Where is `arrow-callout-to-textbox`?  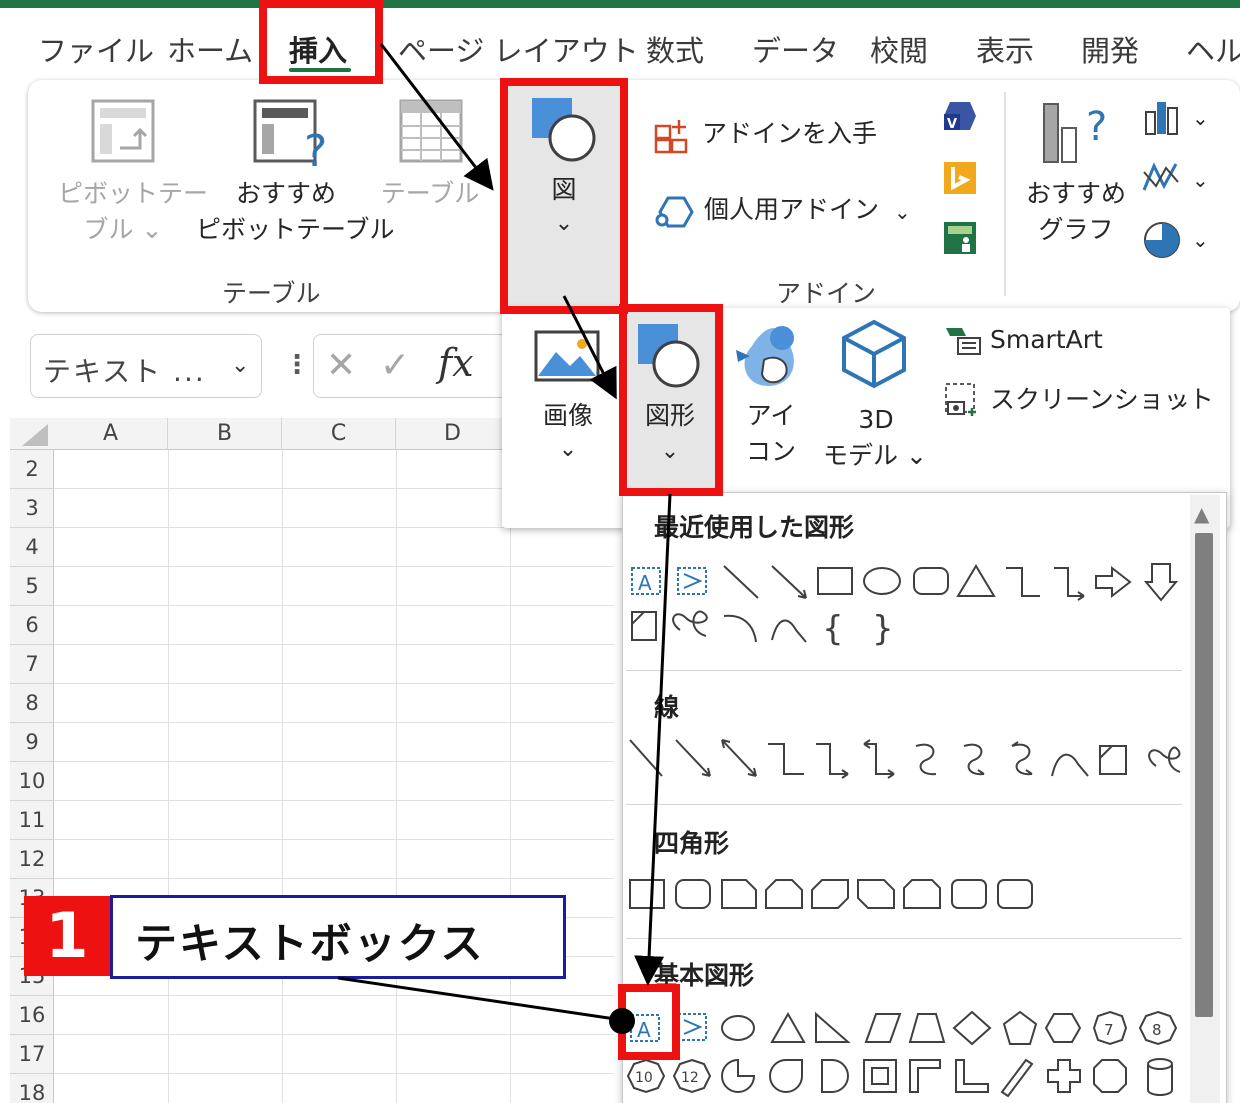
arrow-callout-to-textbox is located at coordinates (480, 999).